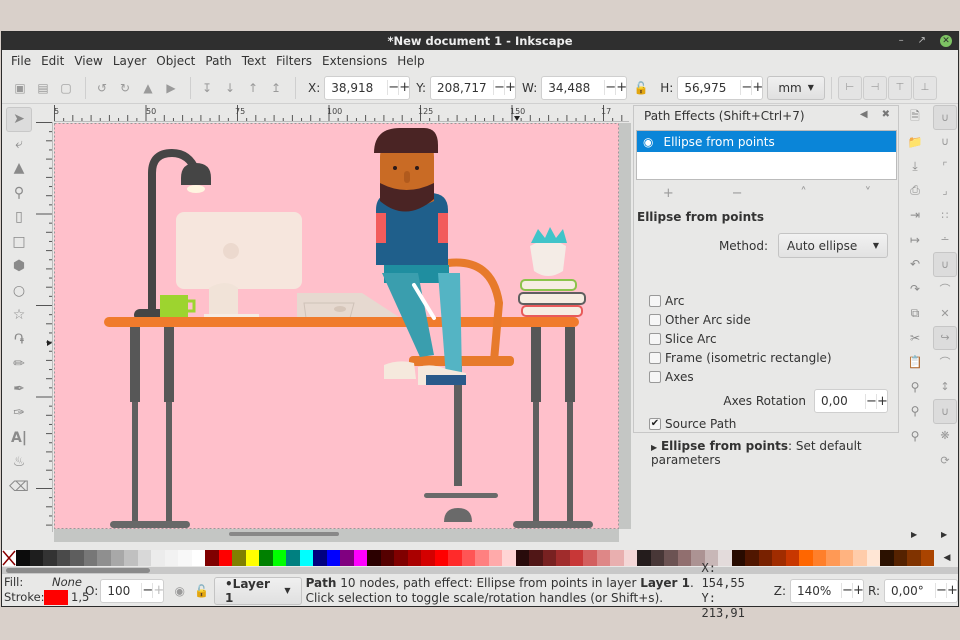  What do you see at coordinates (882, 401) in the screenshot?
I see `axes-rotation-increment: +` at bounding box center [882, 401].